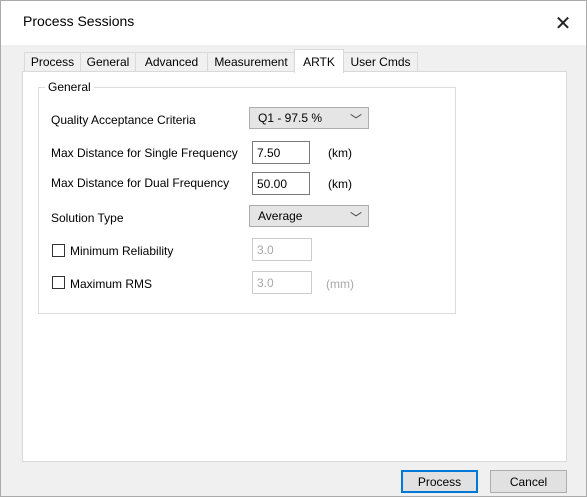 The width and height of the screenshot is (587, 497). I want to click on group-title: General, so click(69, 87).